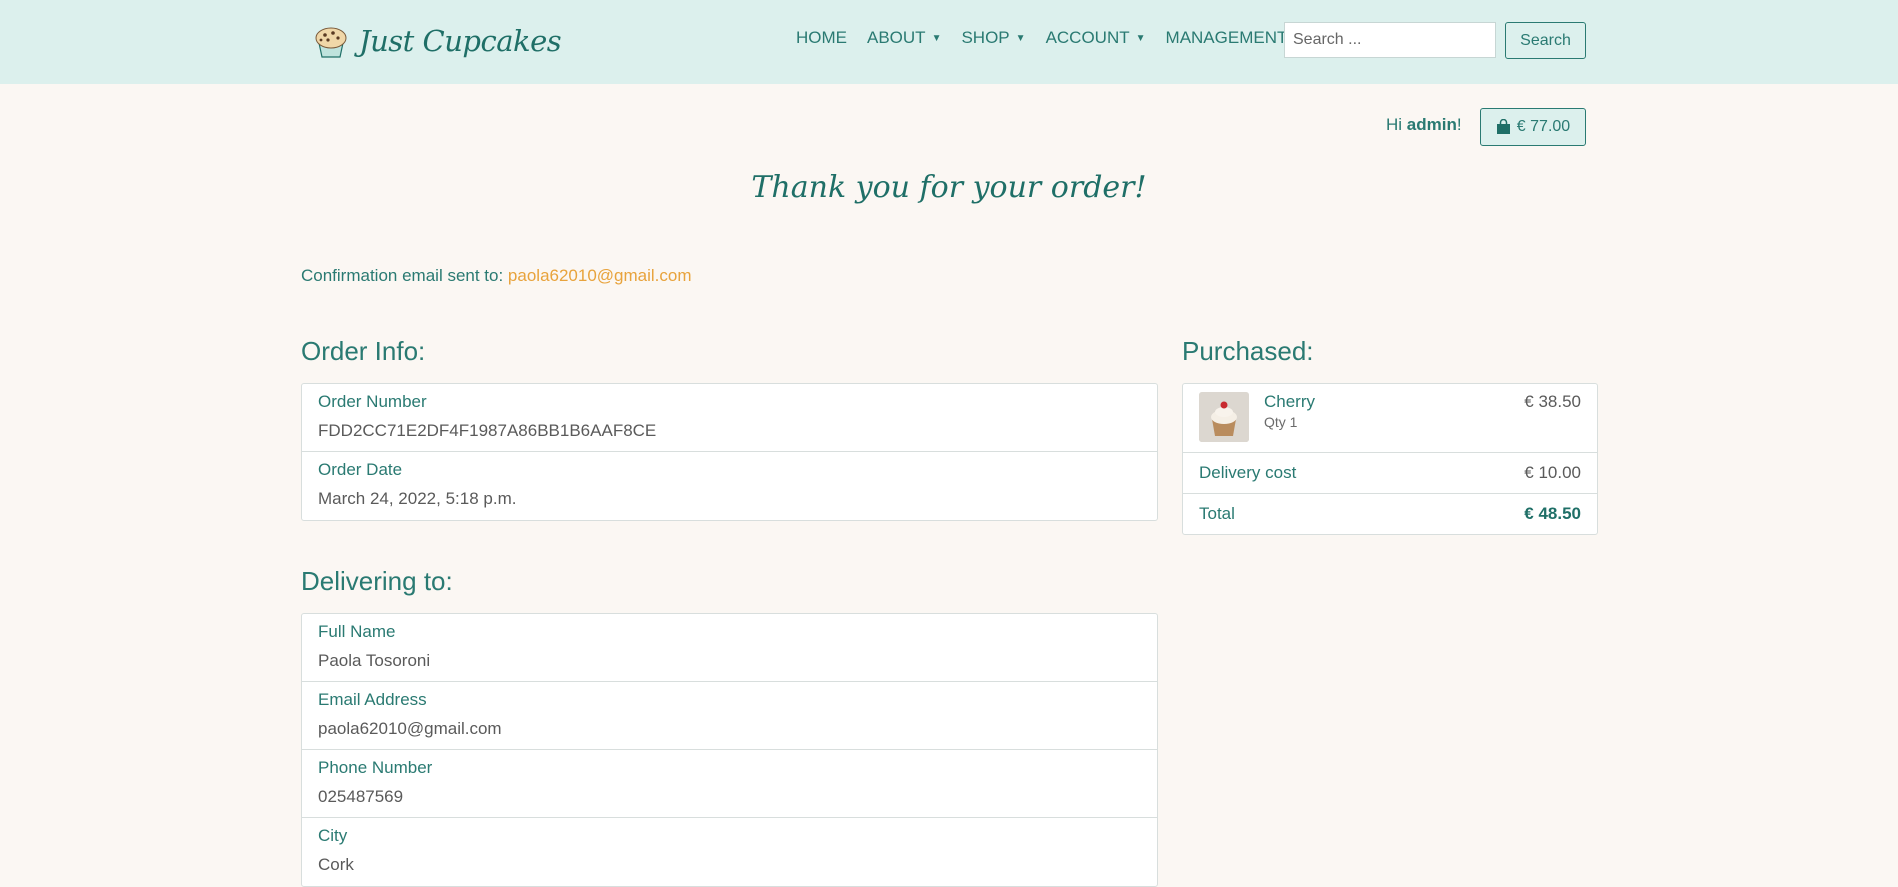 This screenshot has height=887, width=1898. I want to click on order-date-row: Order Date March 24, 2022, 5:18 p.m., so click(729, 486).